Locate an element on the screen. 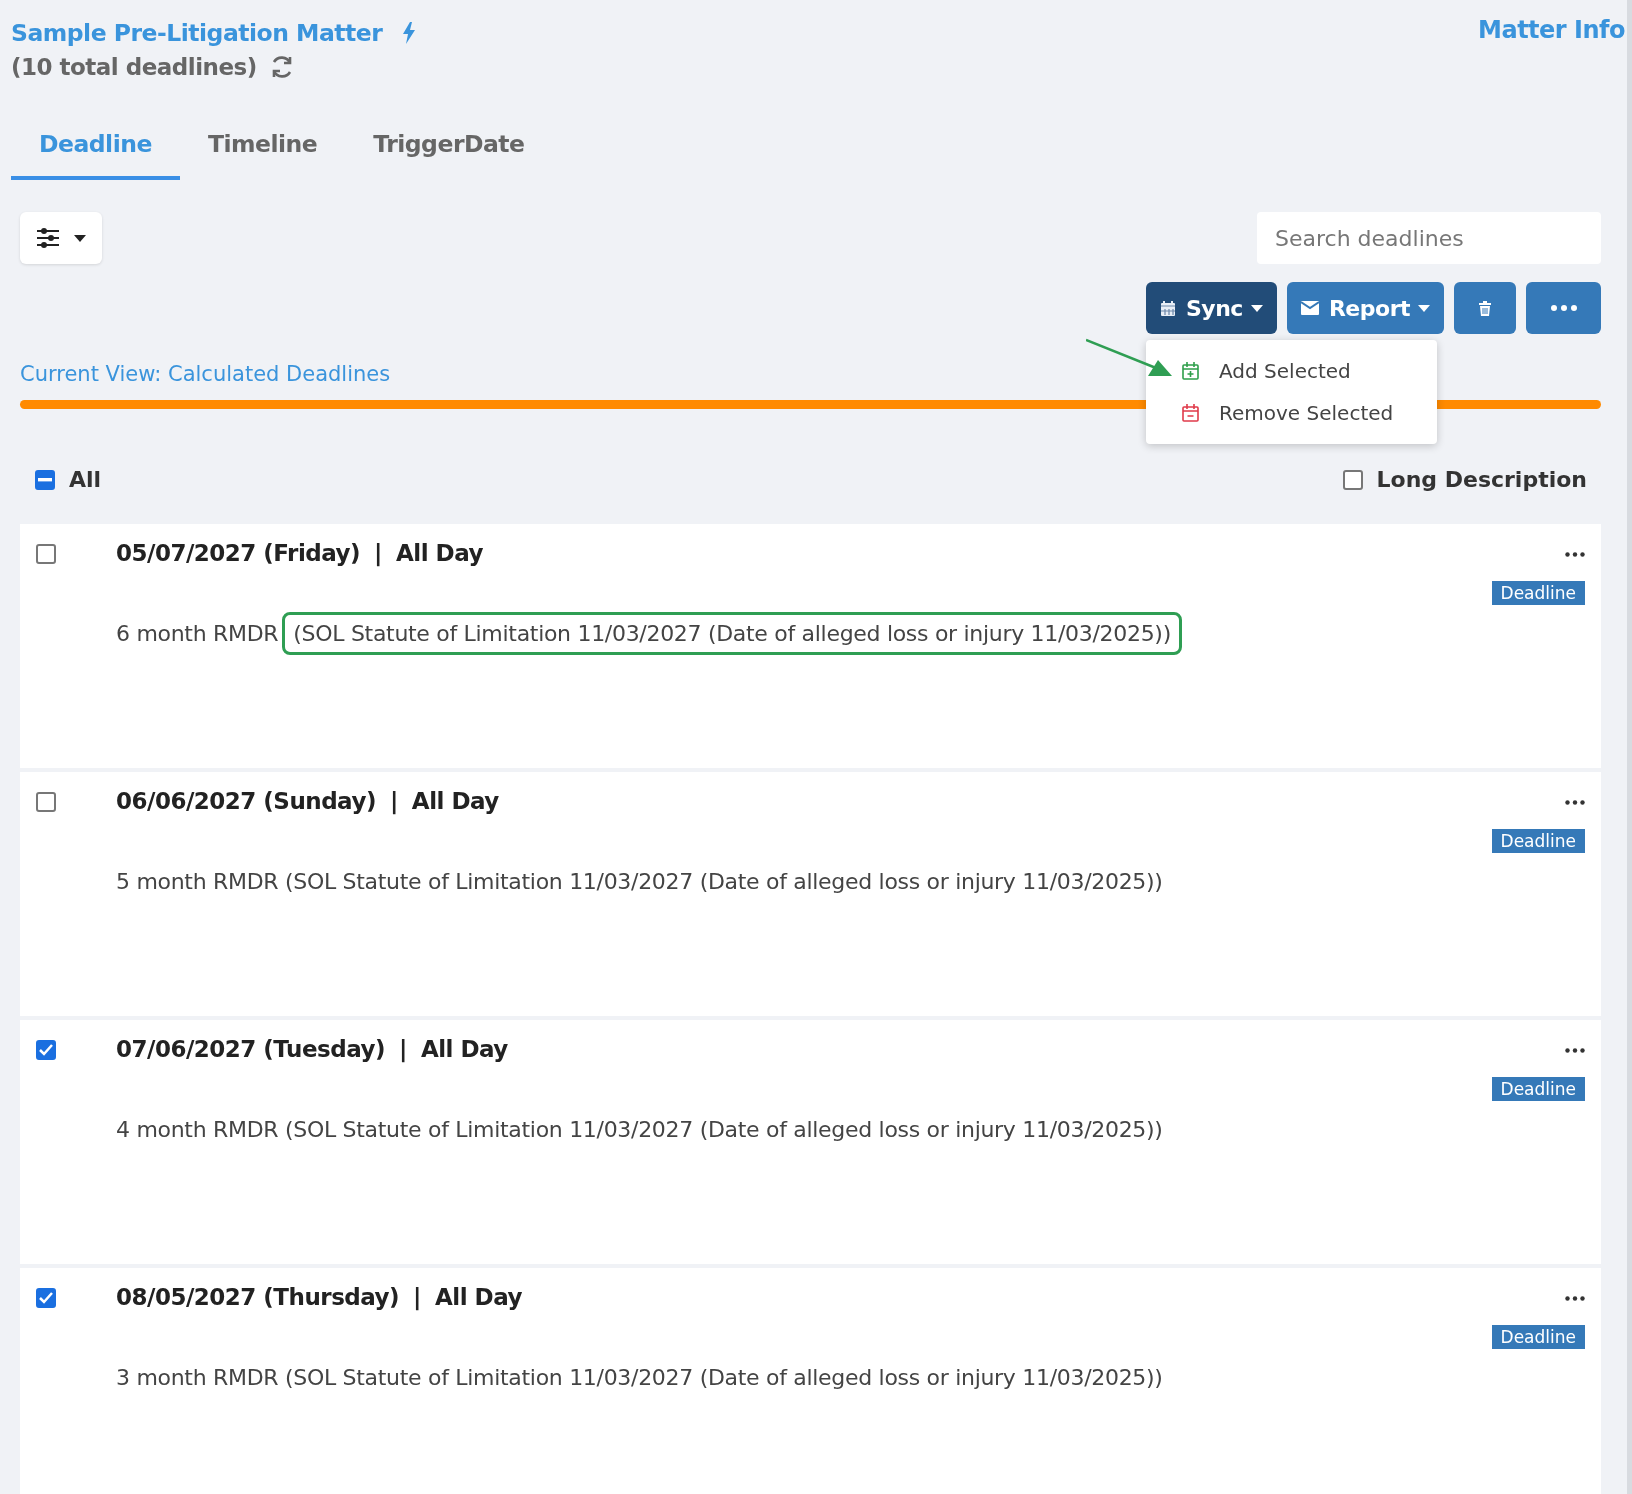 The height and width of the screenshot is (1494, 1632). sliders-icon is located at coordinates (48, 238).